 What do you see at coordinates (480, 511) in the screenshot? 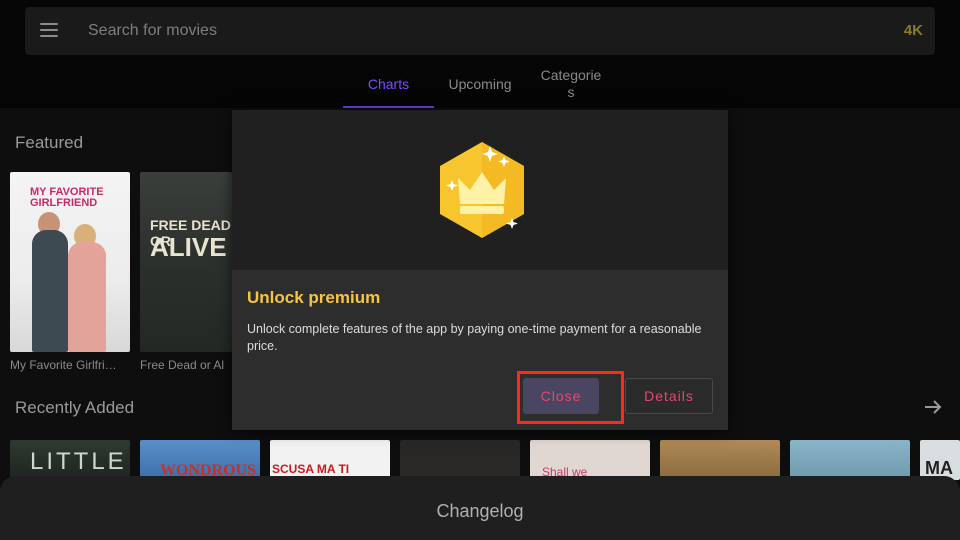
I see `changelog-title: Changelog` at bounding box center [480, 511].